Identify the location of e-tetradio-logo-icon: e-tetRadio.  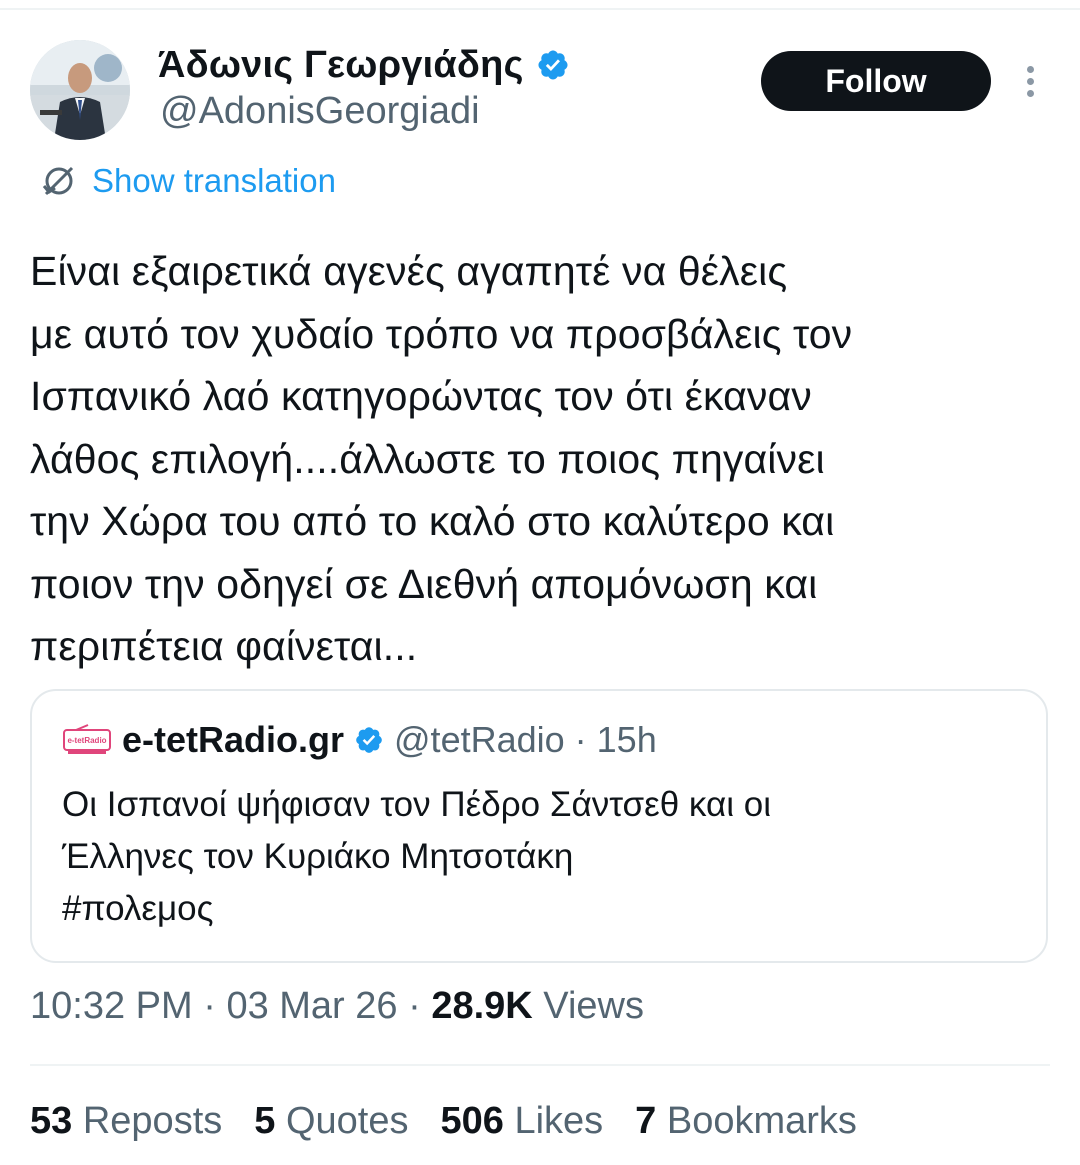
(87, 739).